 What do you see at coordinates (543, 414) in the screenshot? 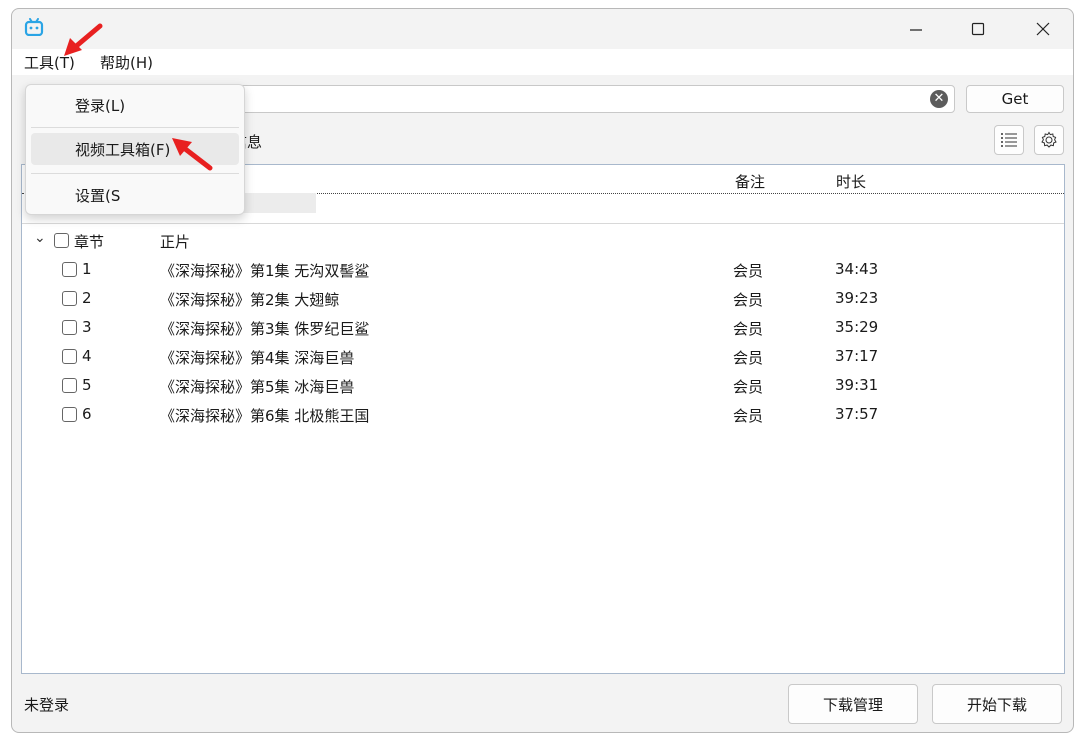
I see `table-row: 6 《深海探秘》第6集 北极熊王国 会员 37:57` at bounding box center [543, 414].